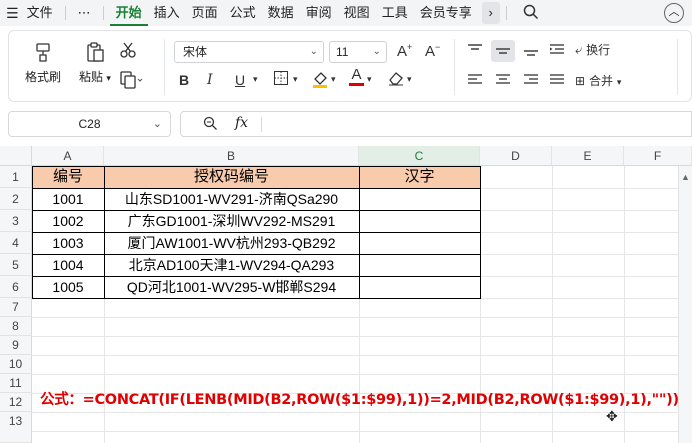 This screenshot has height=443, width=692. I want to click on row-header: 1, so click(16, 177).